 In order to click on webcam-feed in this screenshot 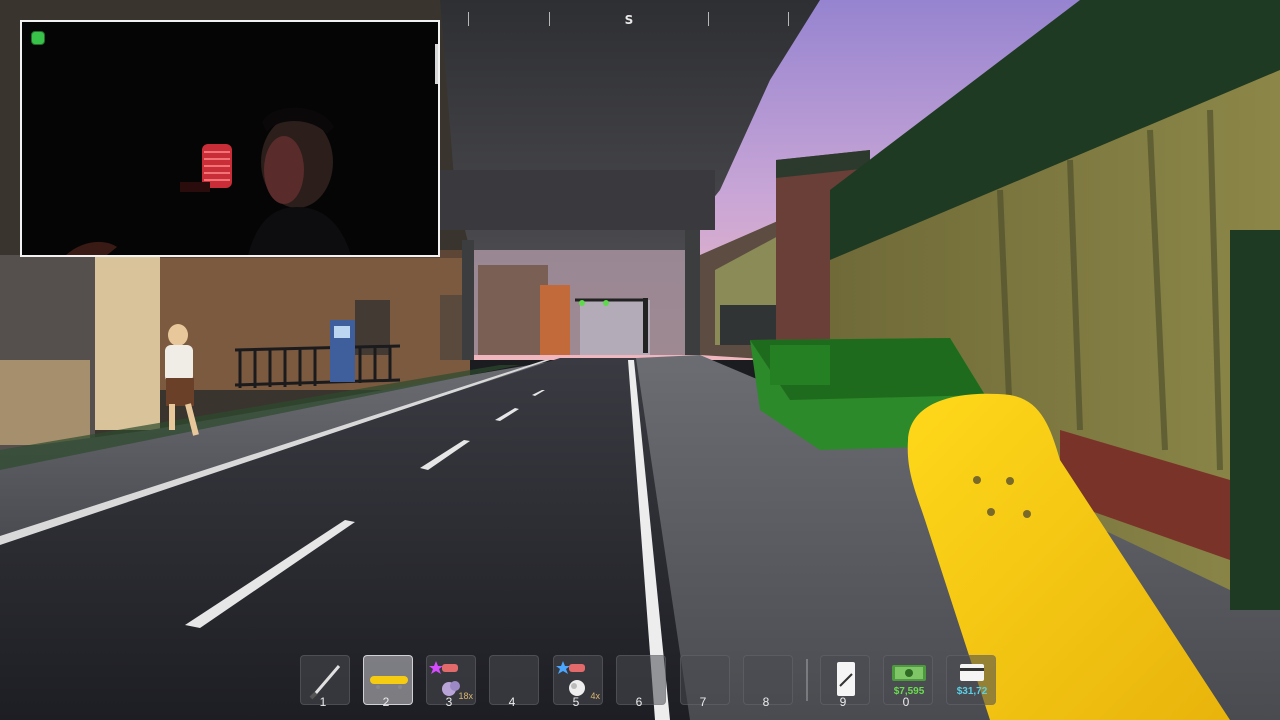, I will do `click(230, 138)`.